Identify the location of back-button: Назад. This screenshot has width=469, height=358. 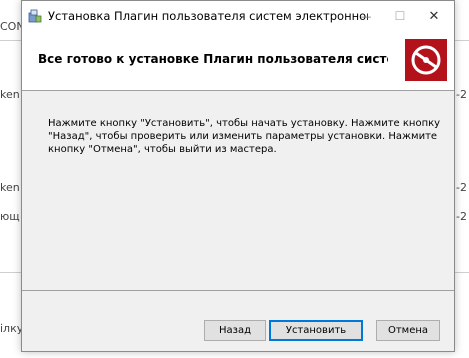
(235, 330).